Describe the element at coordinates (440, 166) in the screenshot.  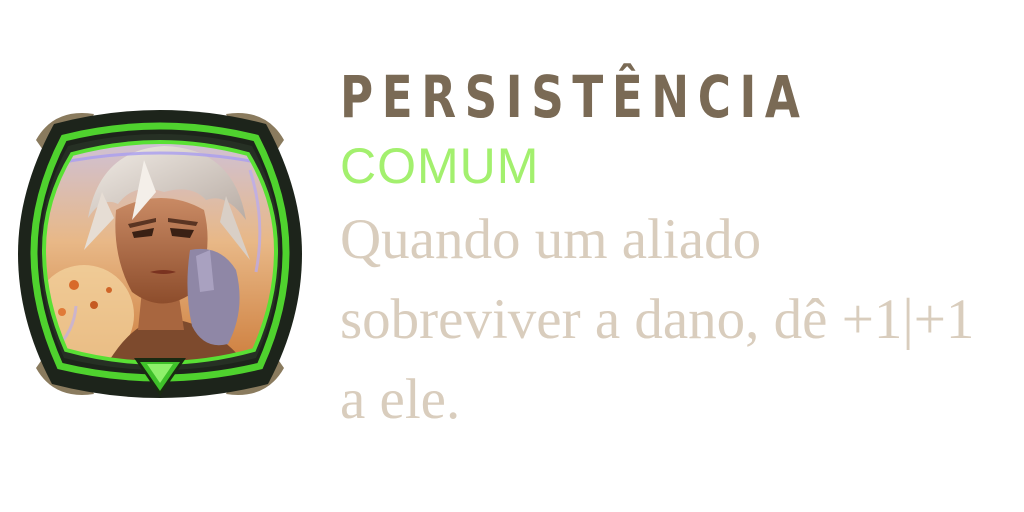
I see `rarity-label: COMUM` at that location.